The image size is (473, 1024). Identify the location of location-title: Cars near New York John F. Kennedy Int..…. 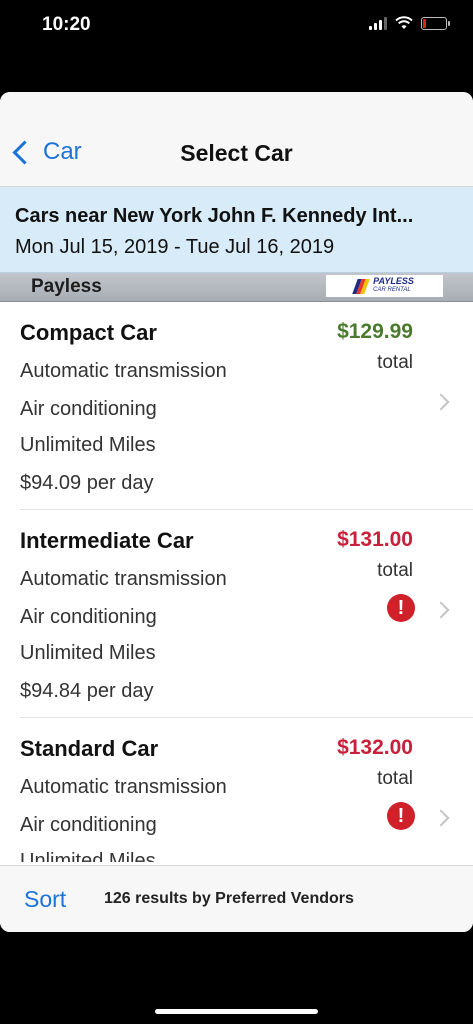
(214, 216).